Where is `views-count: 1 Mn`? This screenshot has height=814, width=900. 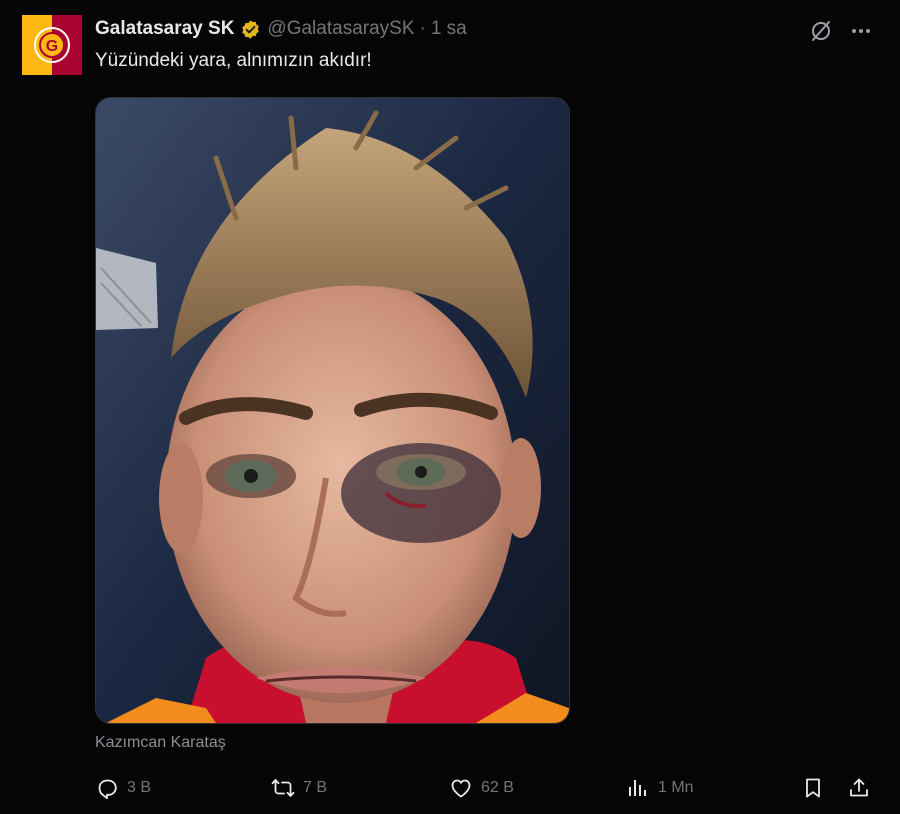
views-count: 1 Mn is located at coordinates (676, 787).